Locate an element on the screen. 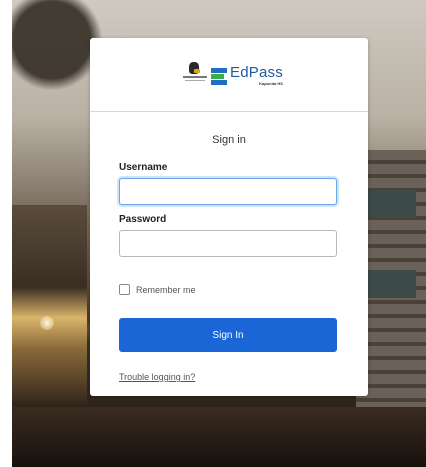 The width and height of the screenshot is (426, 467). school-crest-icon is located at coordinates (195, 74).